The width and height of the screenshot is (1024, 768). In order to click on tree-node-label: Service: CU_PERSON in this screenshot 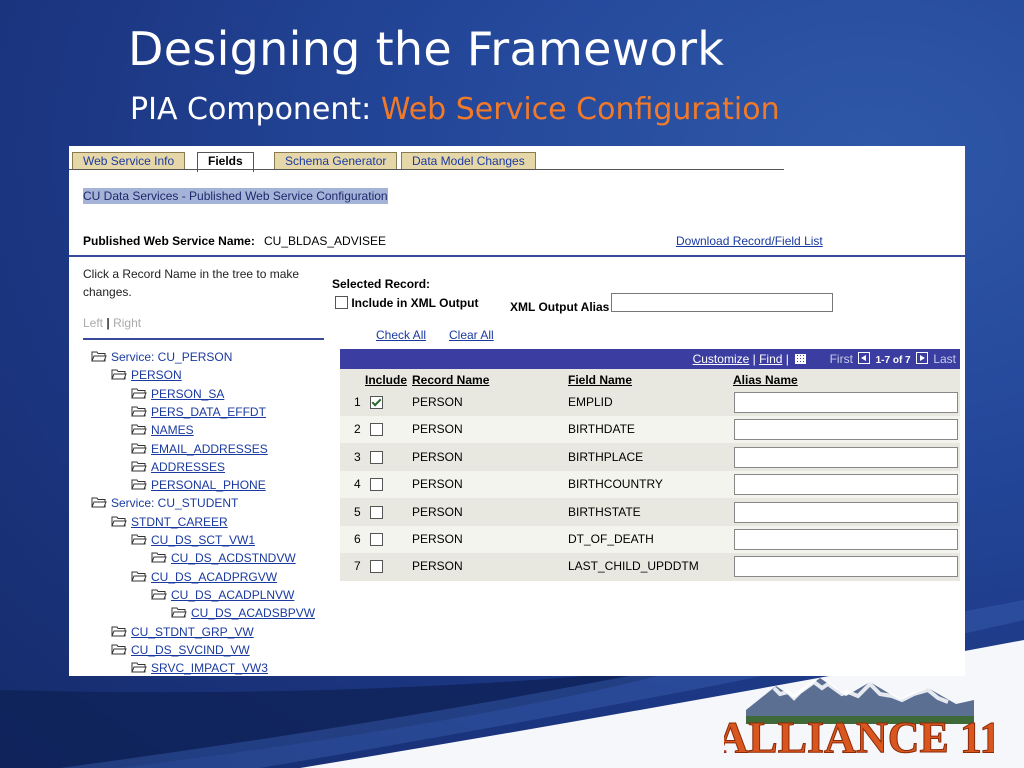, I will do `click(172, 357)`.